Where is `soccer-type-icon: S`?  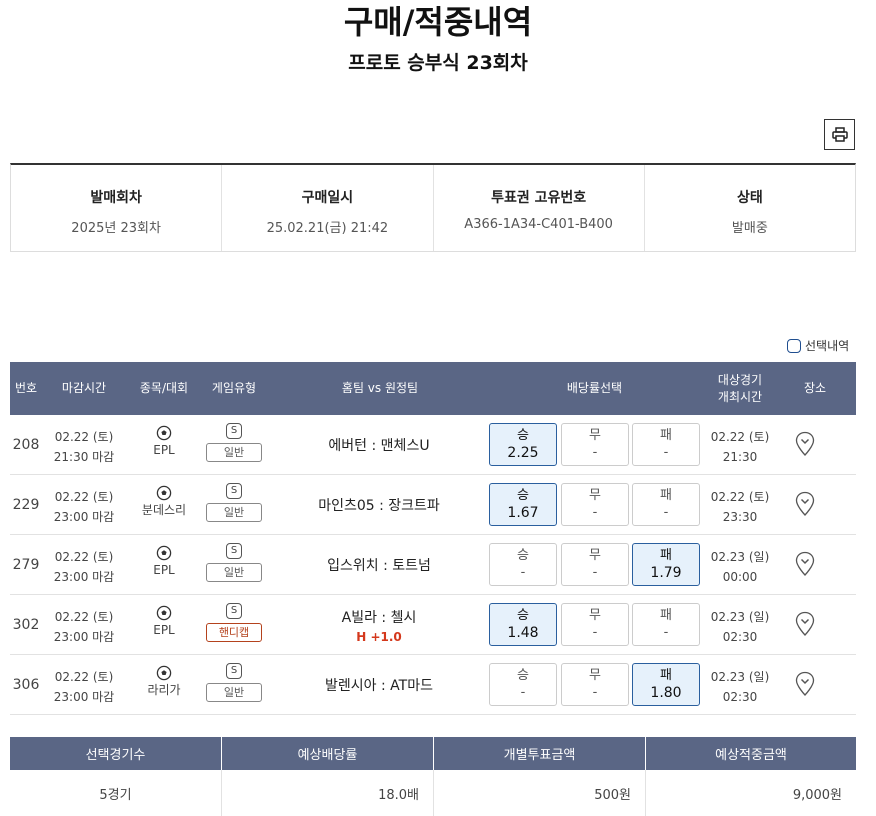 soccer-type-icon: S is located at coordinates (234, 671).